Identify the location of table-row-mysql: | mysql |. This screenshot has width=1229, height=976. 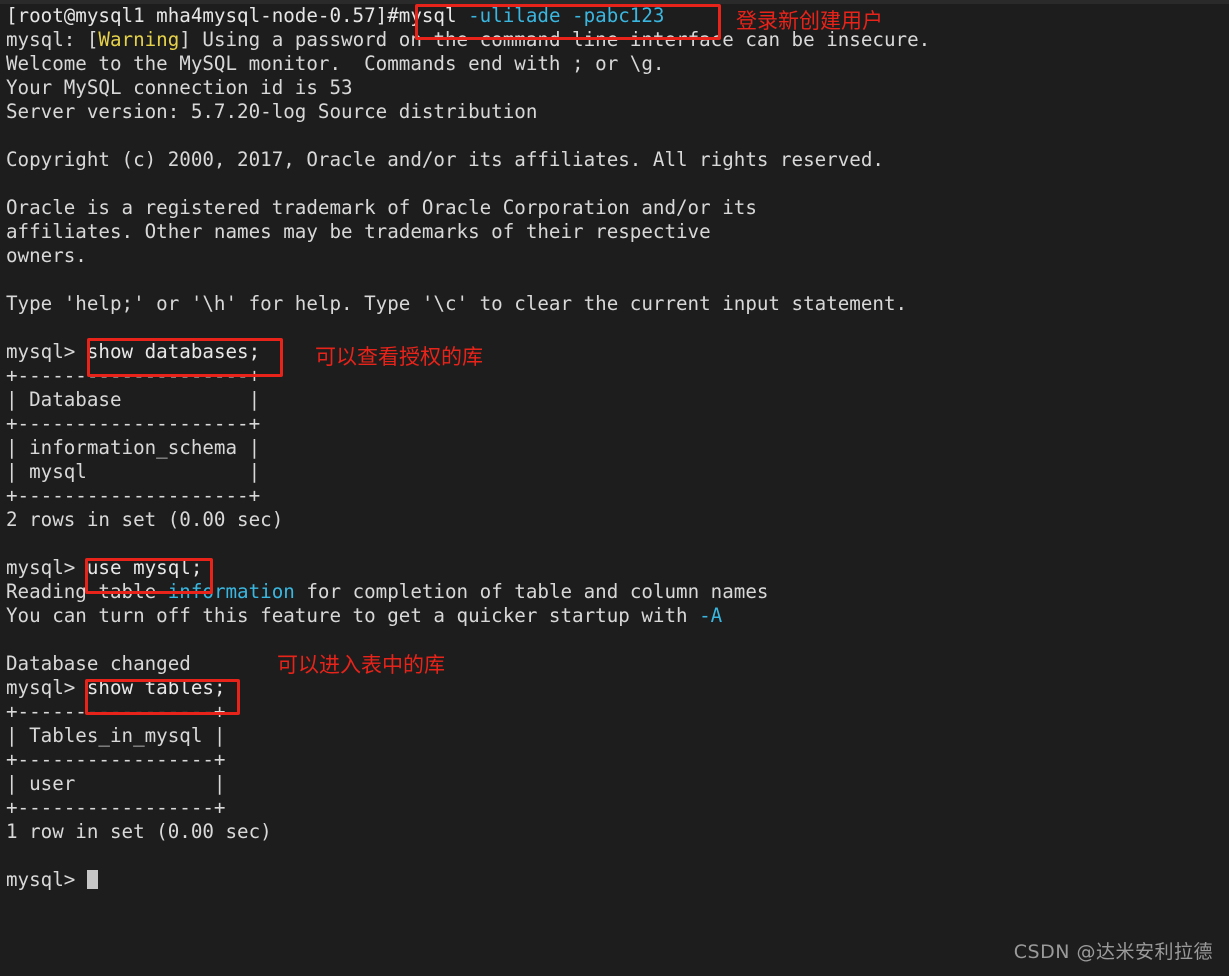
(133, 471).